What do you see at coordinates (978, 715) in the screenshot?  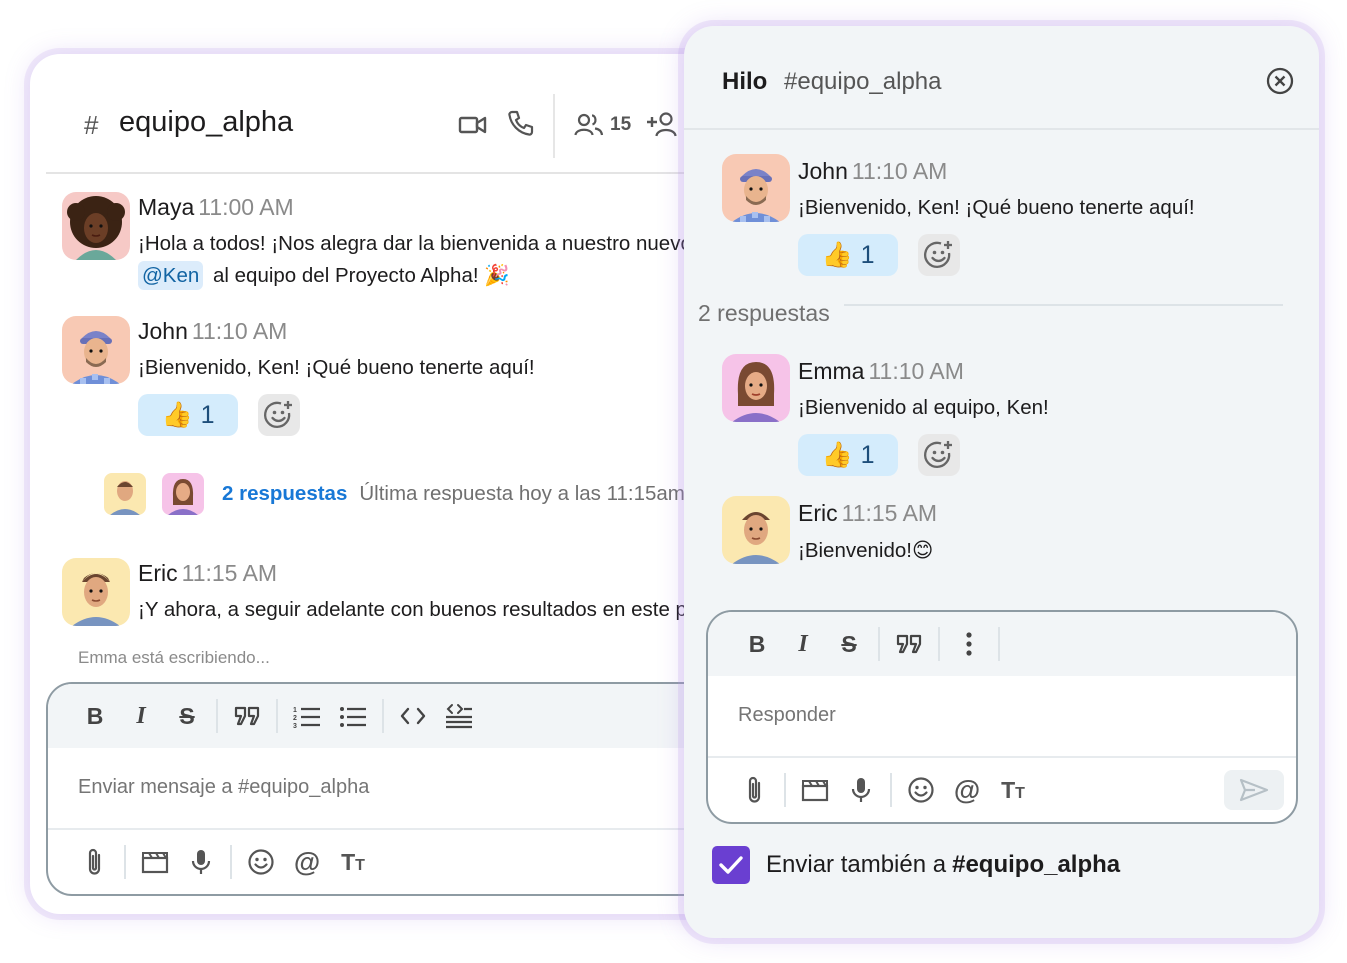 I see `reply-input` at bounding box center [978, 715].